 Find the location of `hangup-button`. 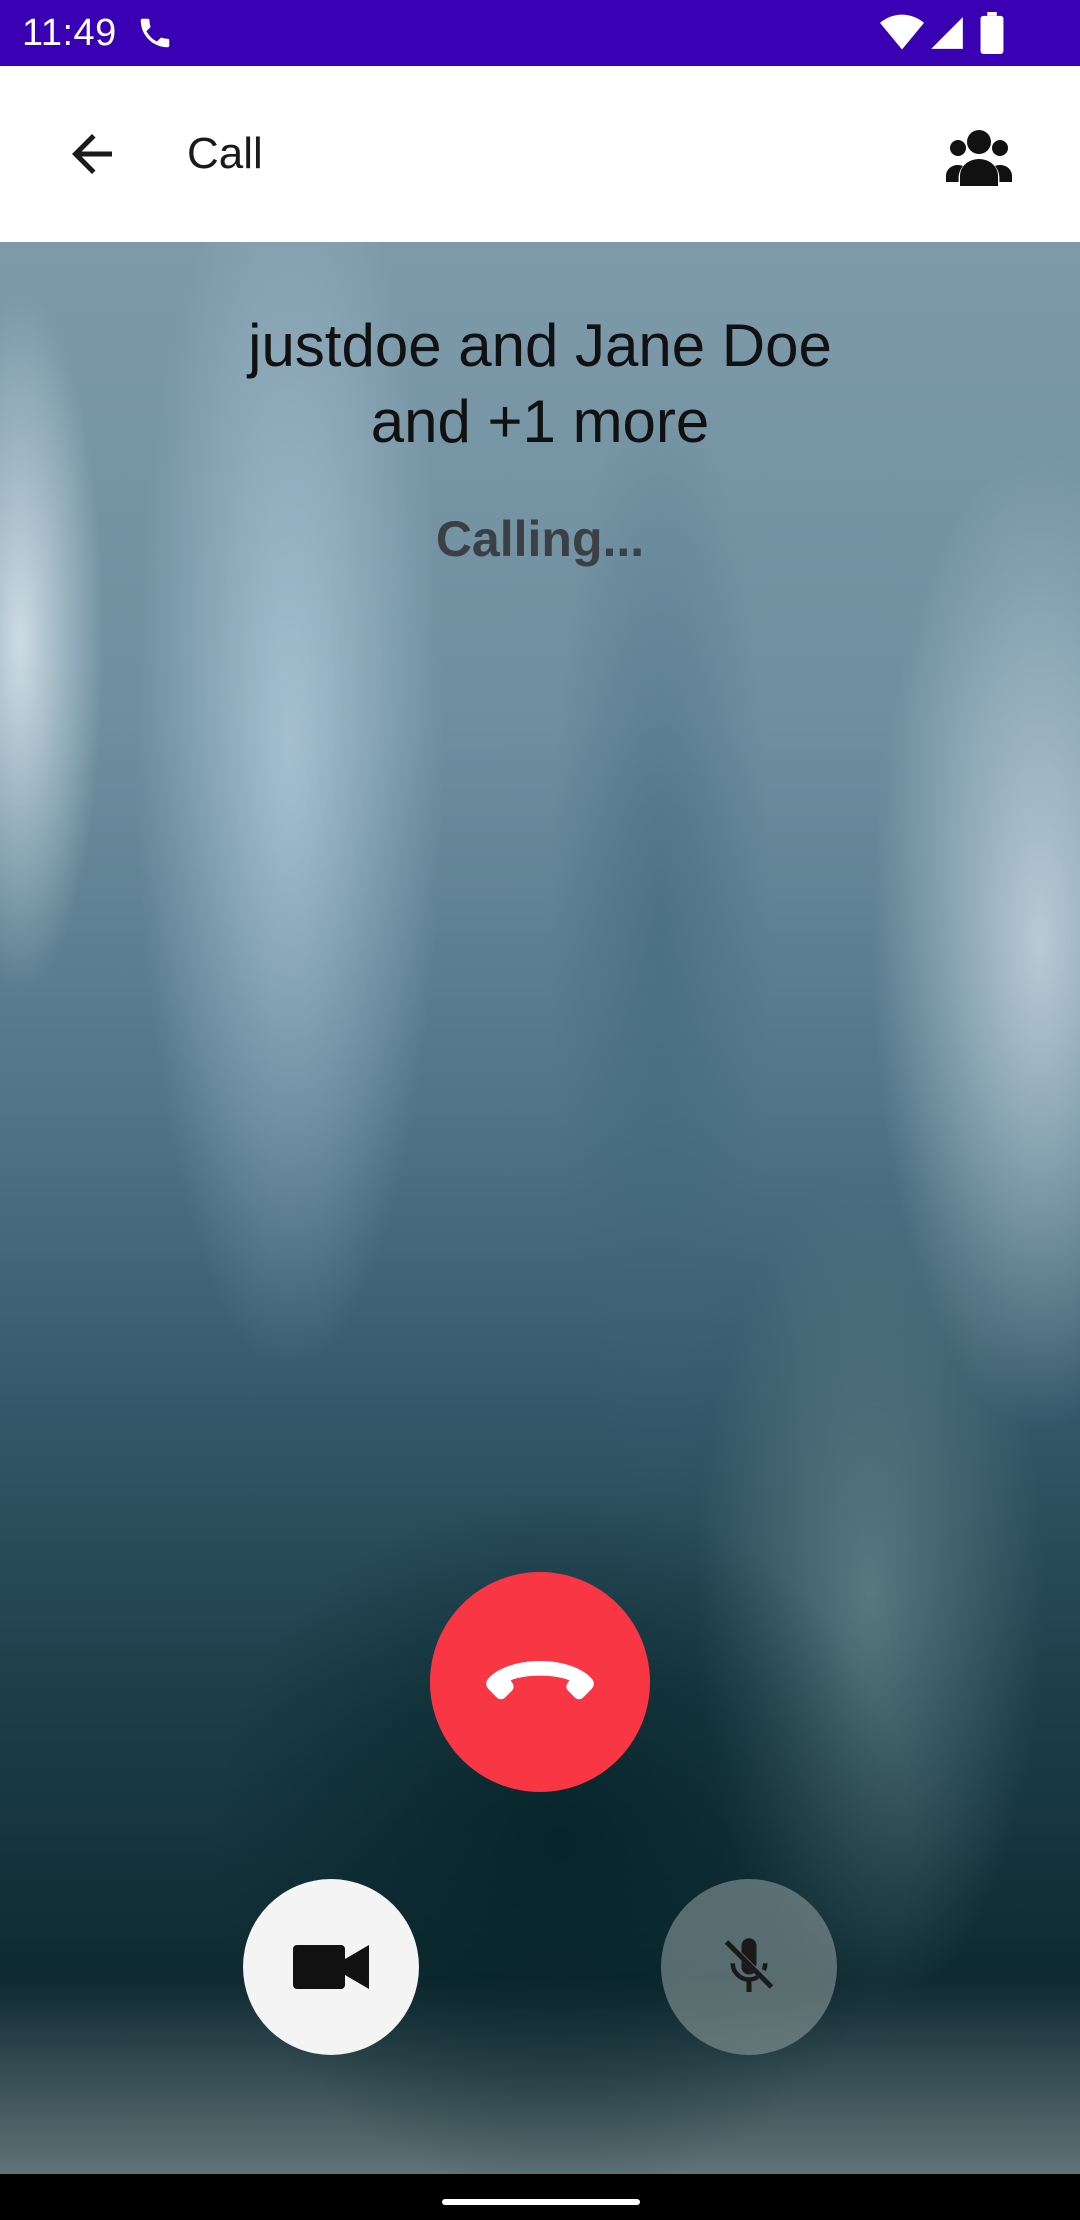

hangup-button is located at coordinates (540, 1682).